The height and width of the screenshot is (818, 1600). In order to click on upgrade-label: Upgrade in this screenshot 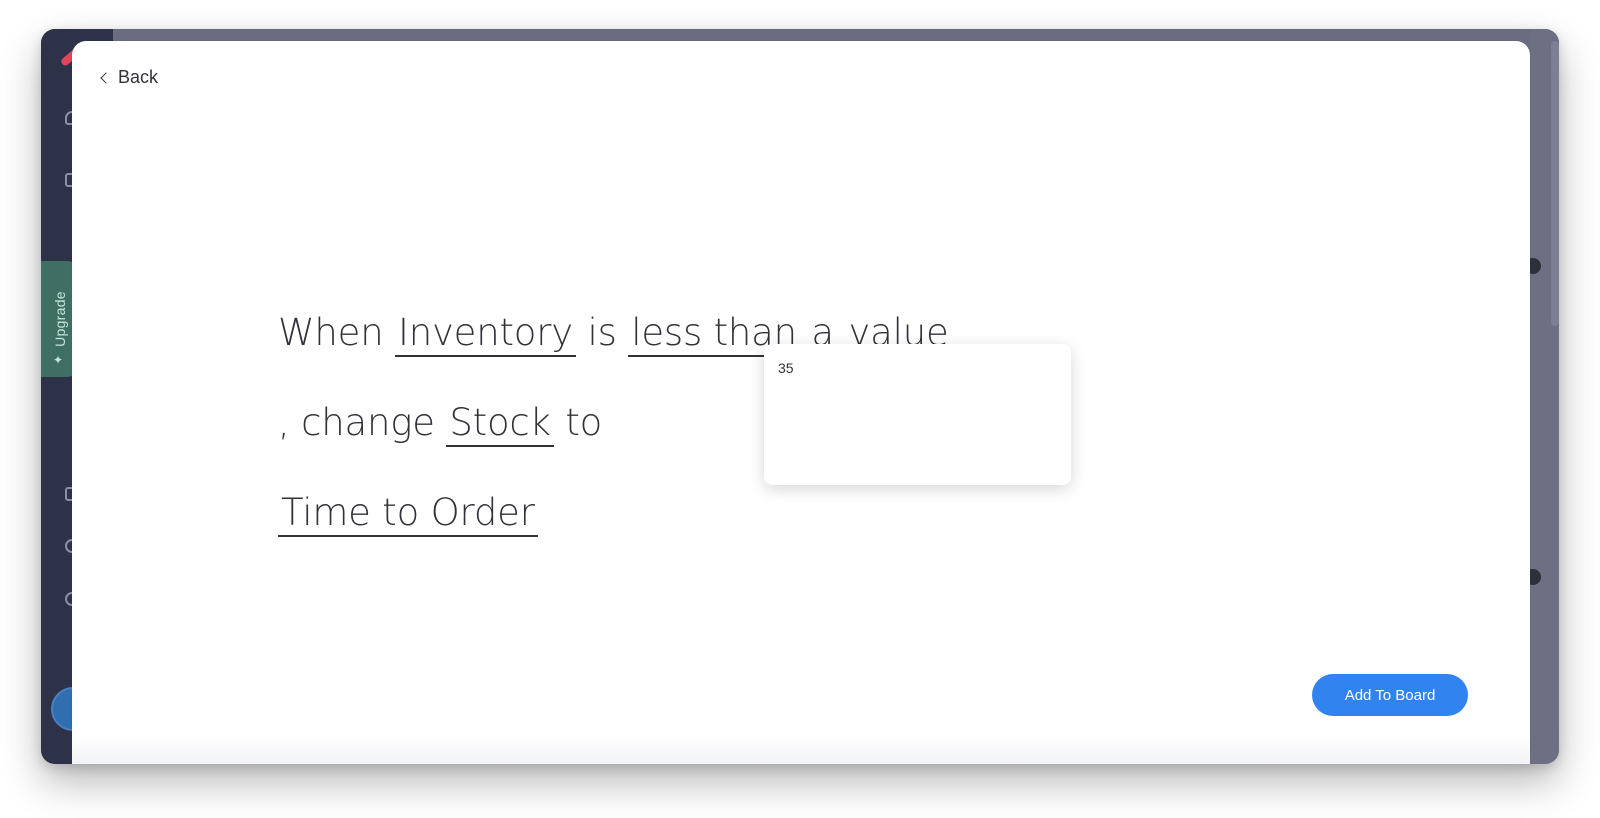, I will do `click(60, 319)`.